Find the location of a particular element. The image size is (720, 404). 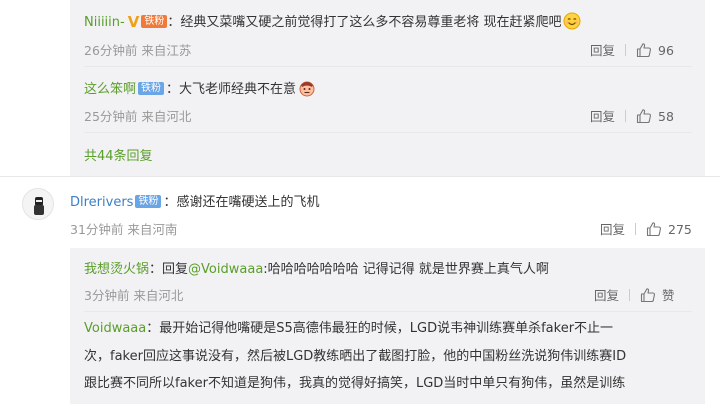

reply-1-like-count: 96 is located at coordinates (666, 50).